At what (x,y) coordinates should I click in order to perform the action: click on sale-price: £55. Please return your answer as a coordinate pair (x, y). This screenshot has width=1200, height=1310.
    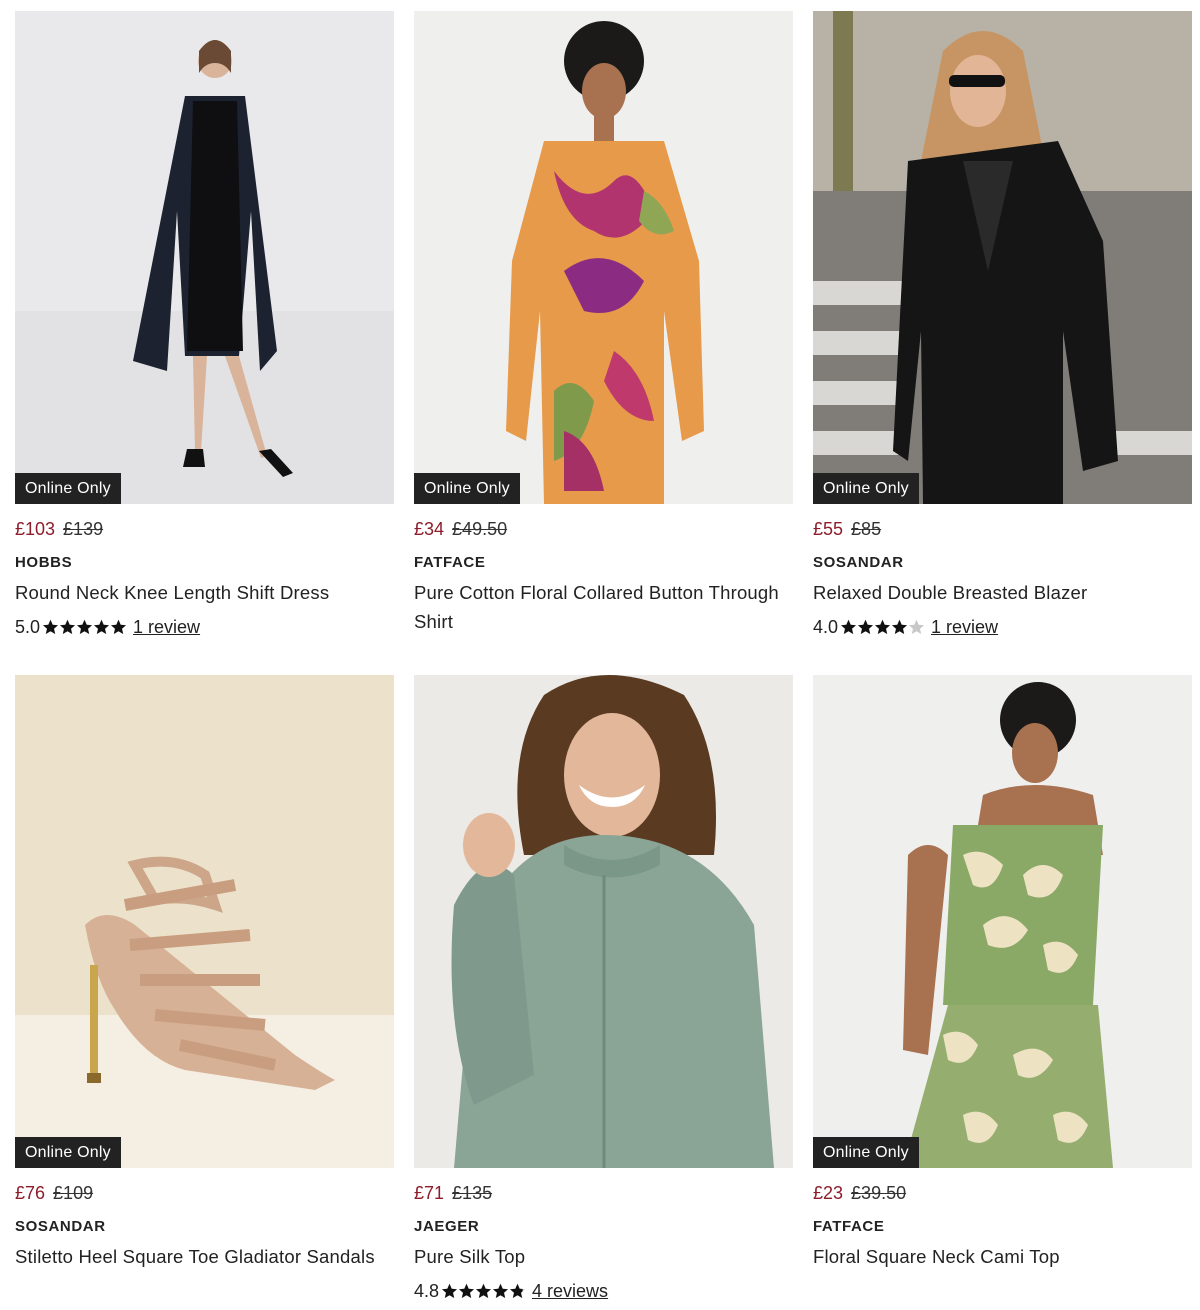
    Looking at the image, I should click on (828, 529).